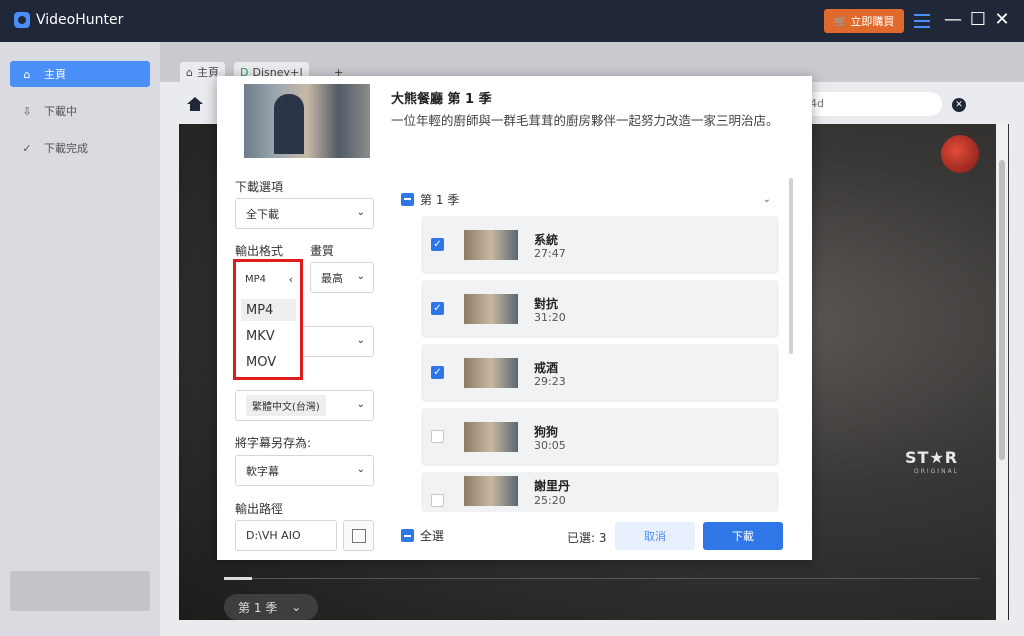  I want to click on quality-select: 最高 ⌄, so click(342, 277).